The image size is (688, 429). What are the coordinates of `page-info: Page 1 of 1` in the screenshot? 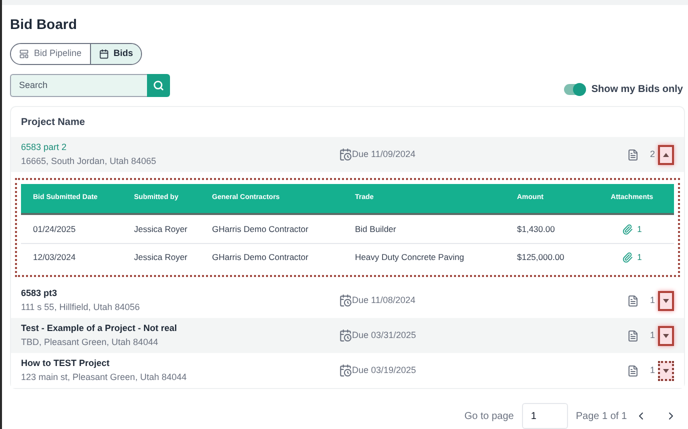 It's located at (601, 417).